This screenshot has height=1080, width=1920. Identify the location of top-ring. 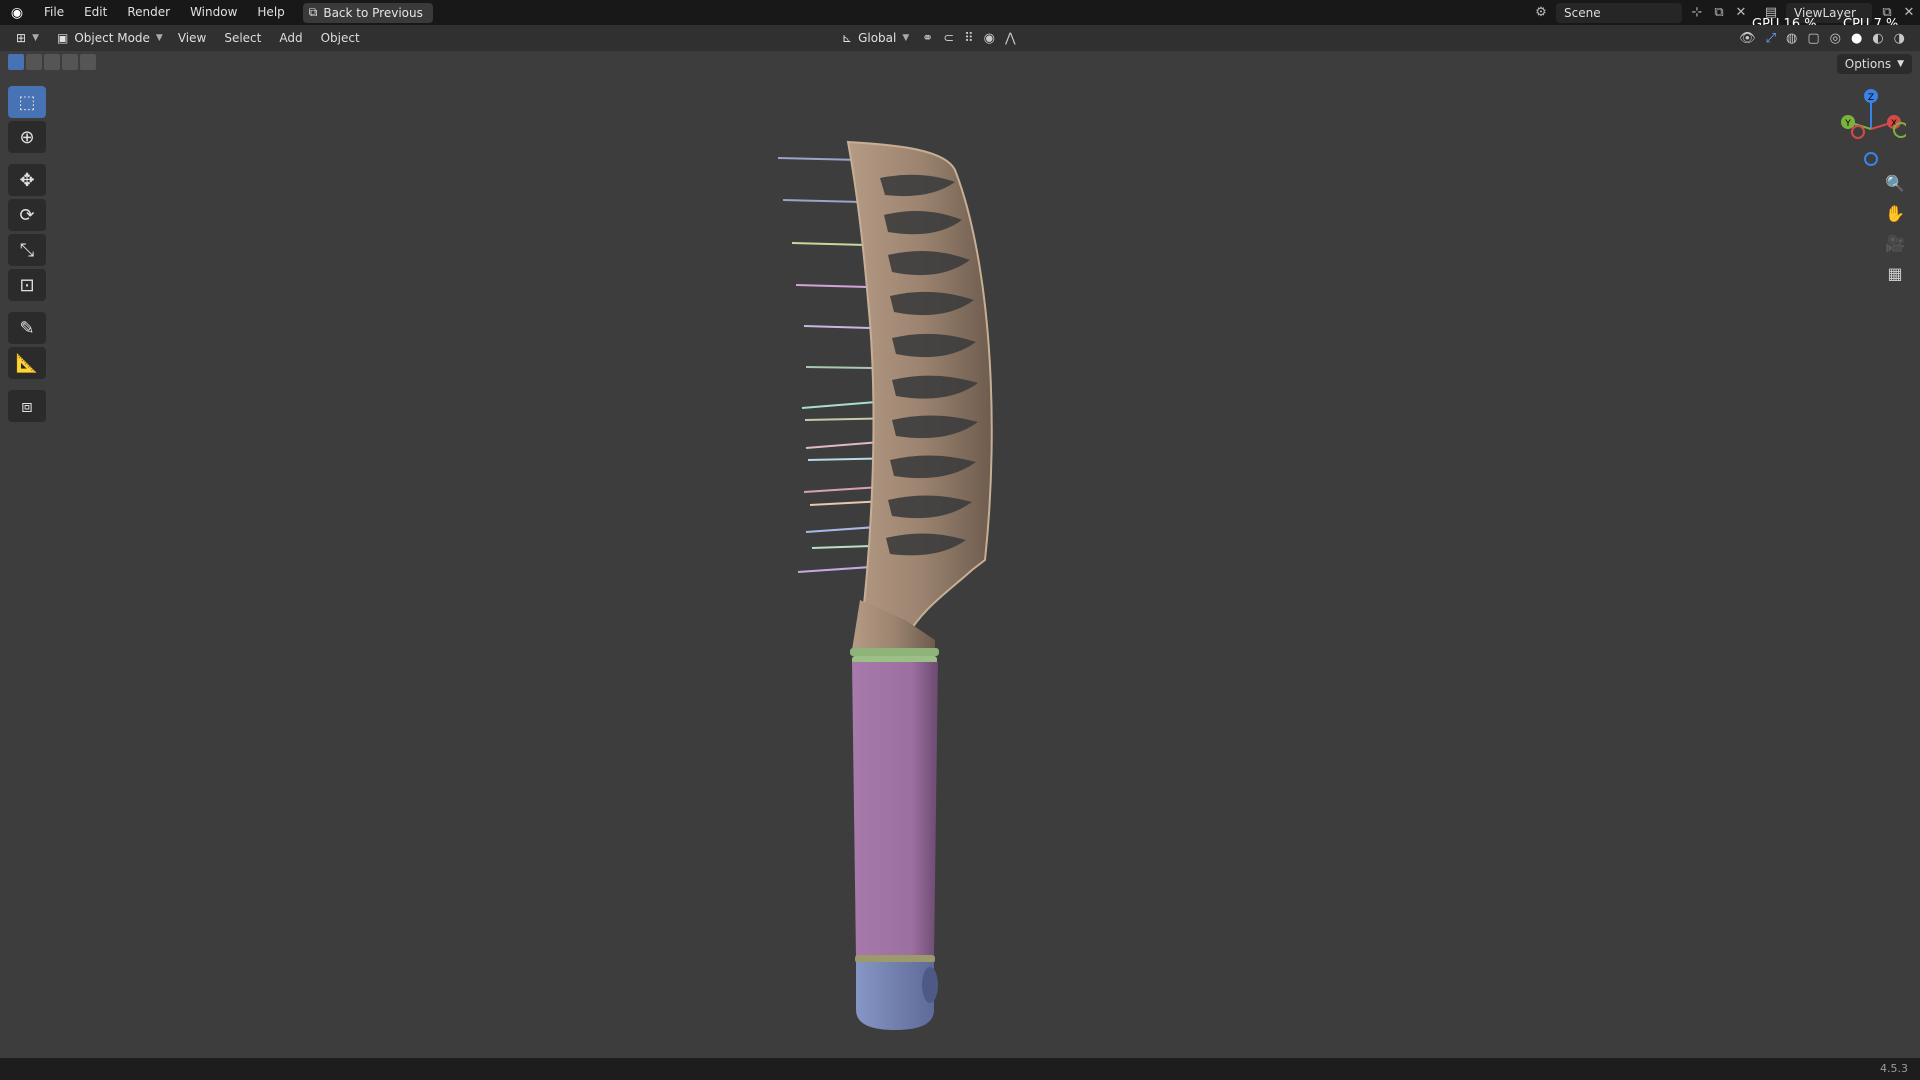
(894, 652).